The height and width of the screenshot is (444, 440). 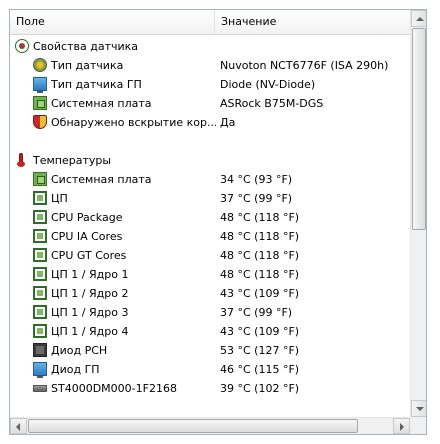 What do you see at coordinates (79, 350) in the screenshot?
I see `item-label: Диод PCH` at bounding box center [79, 350].